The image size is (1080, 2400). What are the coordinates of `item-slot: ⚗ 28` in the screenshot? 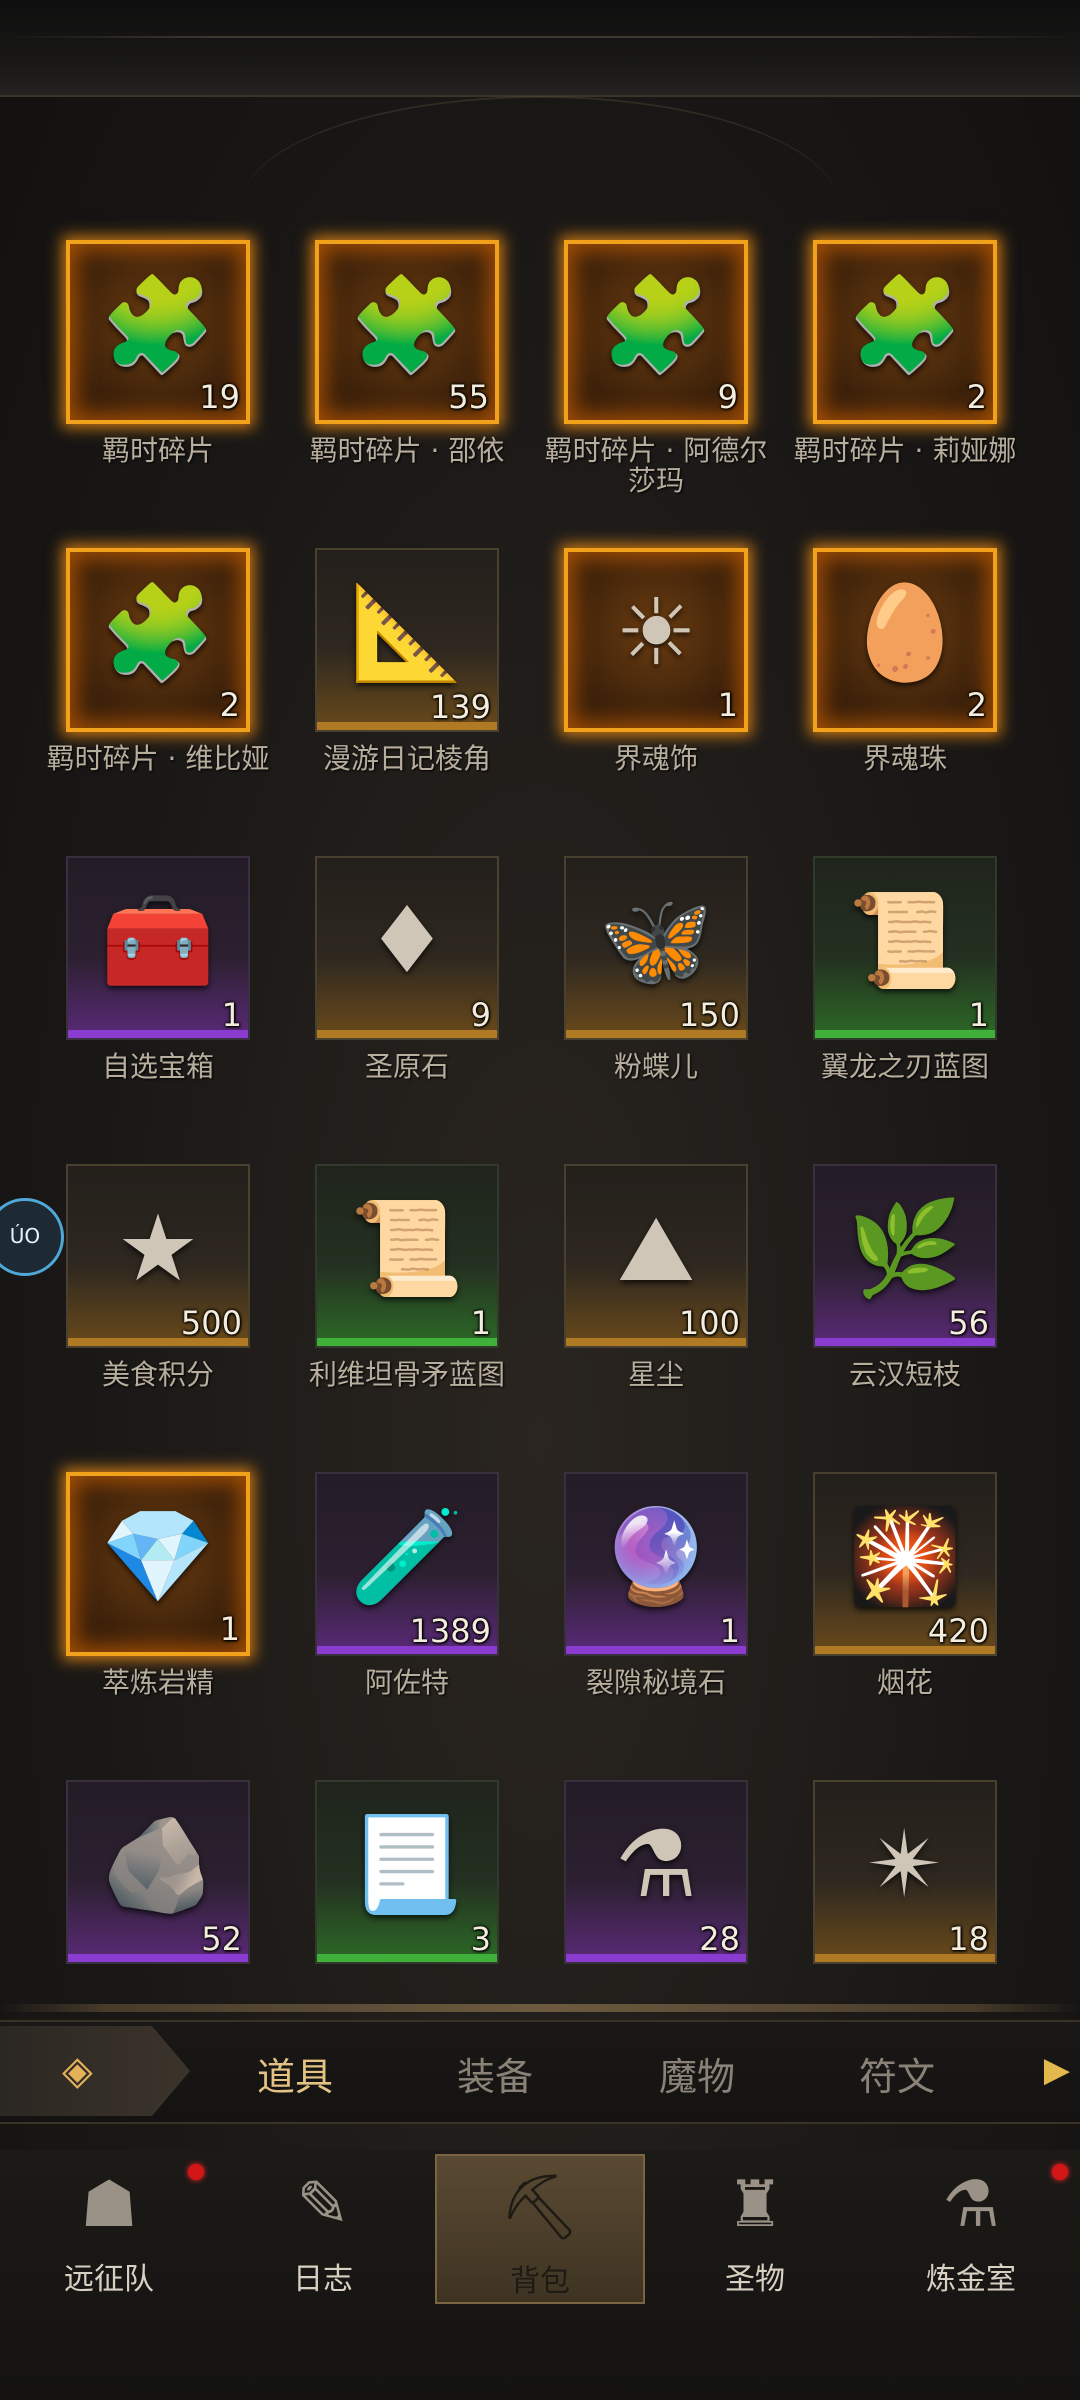 It's located at (656, 1872).